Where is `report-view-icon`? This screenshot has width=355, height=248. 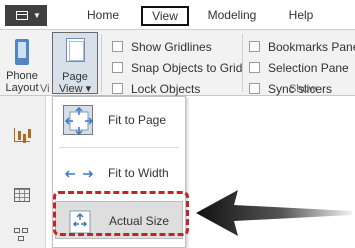
report-view-icon is located at coordinates (22, 135).